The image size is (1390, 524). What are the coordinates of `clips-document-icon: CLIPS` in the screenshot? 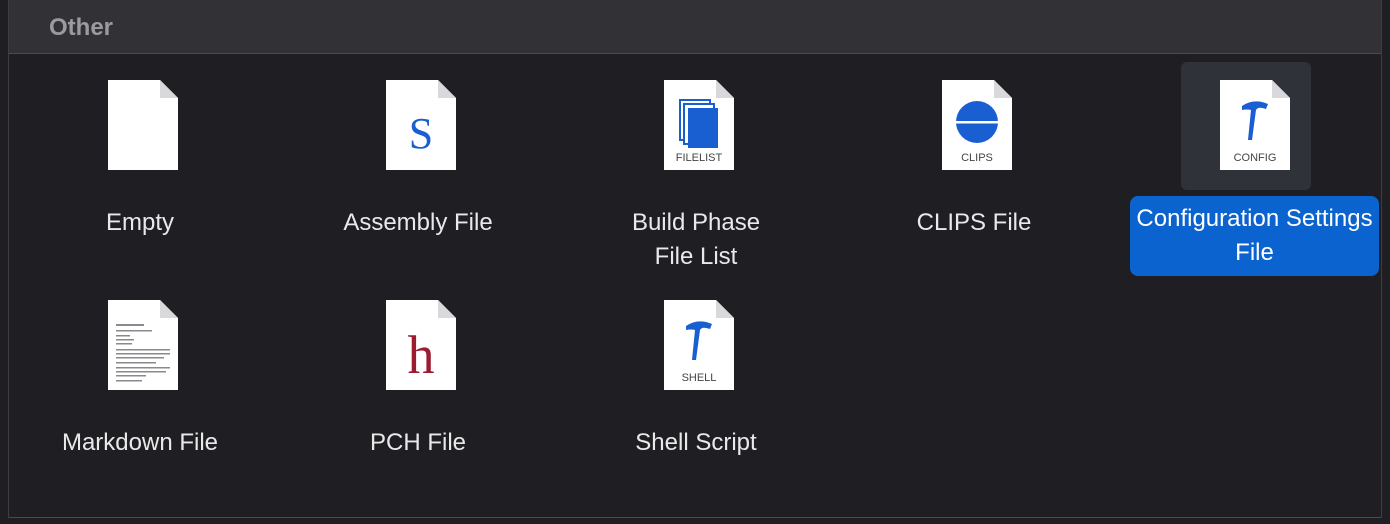 It's located at (977, 125).